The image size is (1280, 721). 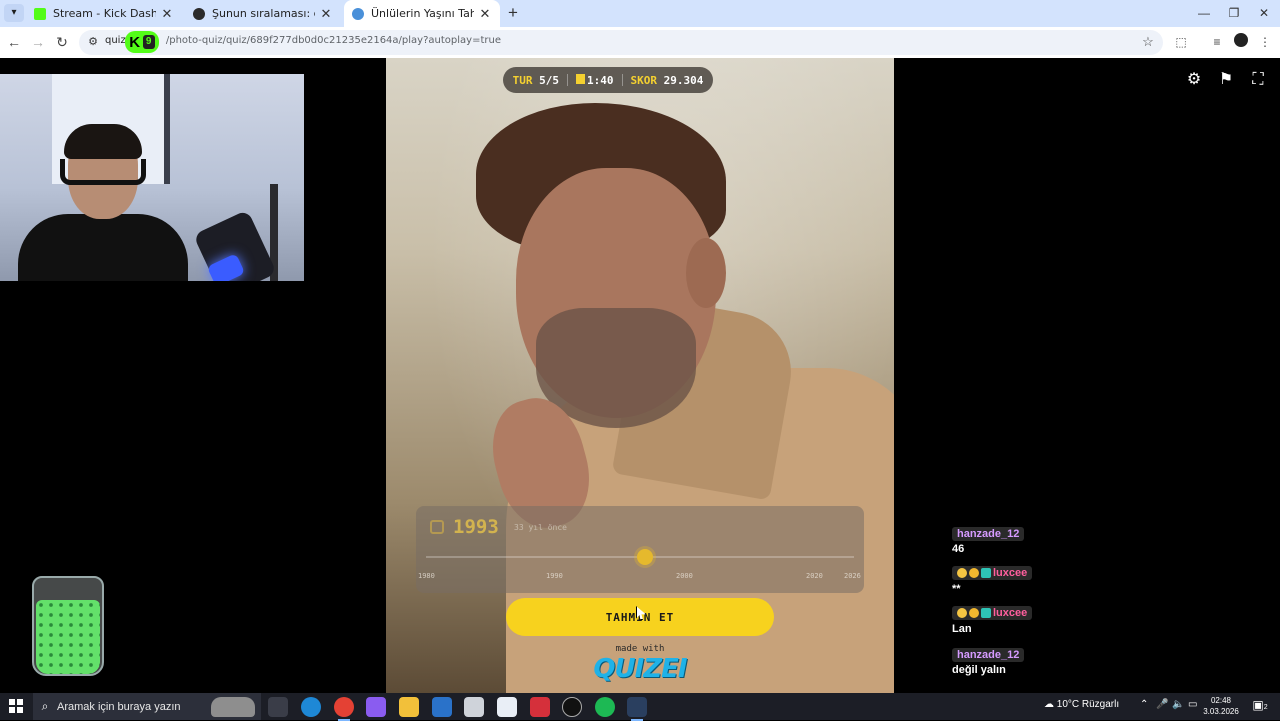 I want to click on tab-title: Şunun sıralaması: dharmareal |, so click(x=263, y=13).